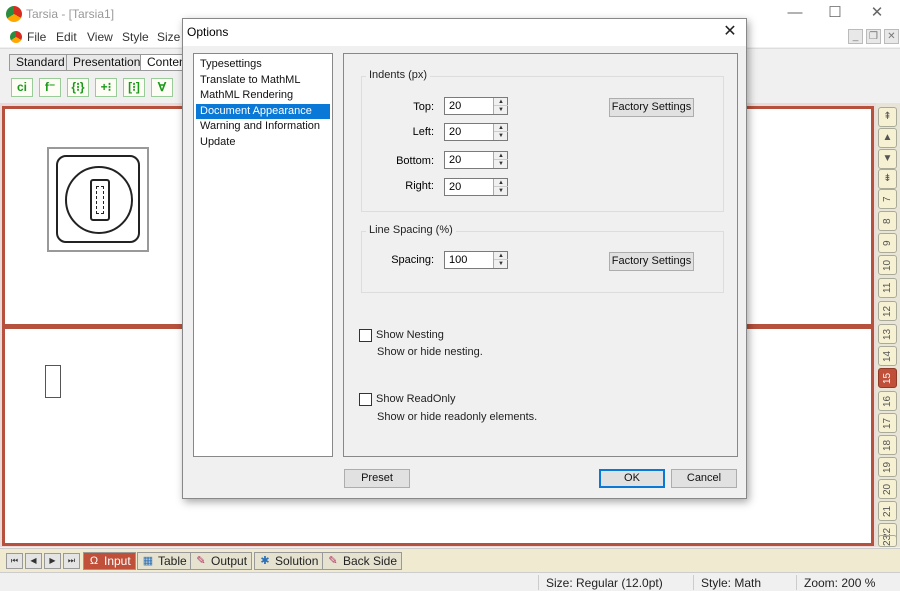 Image resolution: width=900 pixels, height=591 pixels. I want to click on right-spinner-arrows: ▲ ▼, so click(500, 187).